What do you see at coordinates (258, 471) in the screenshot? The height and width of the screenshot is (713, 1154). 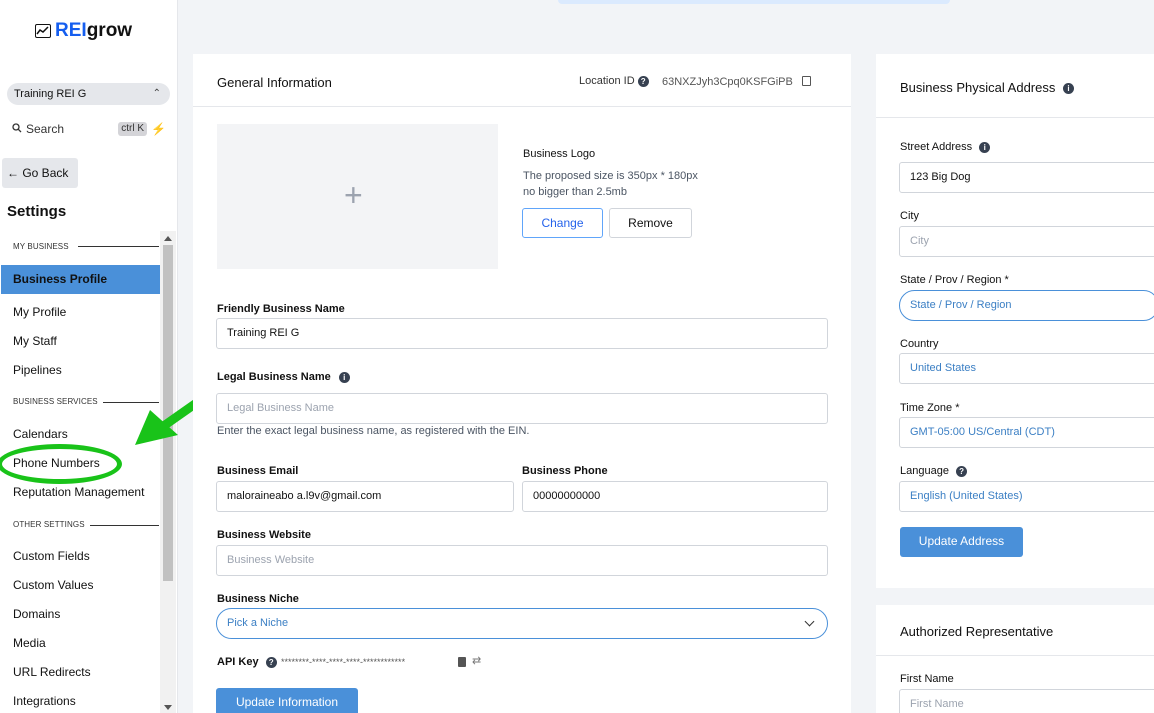 I see `email-label: Business Email` at bounding box center [258, 471].